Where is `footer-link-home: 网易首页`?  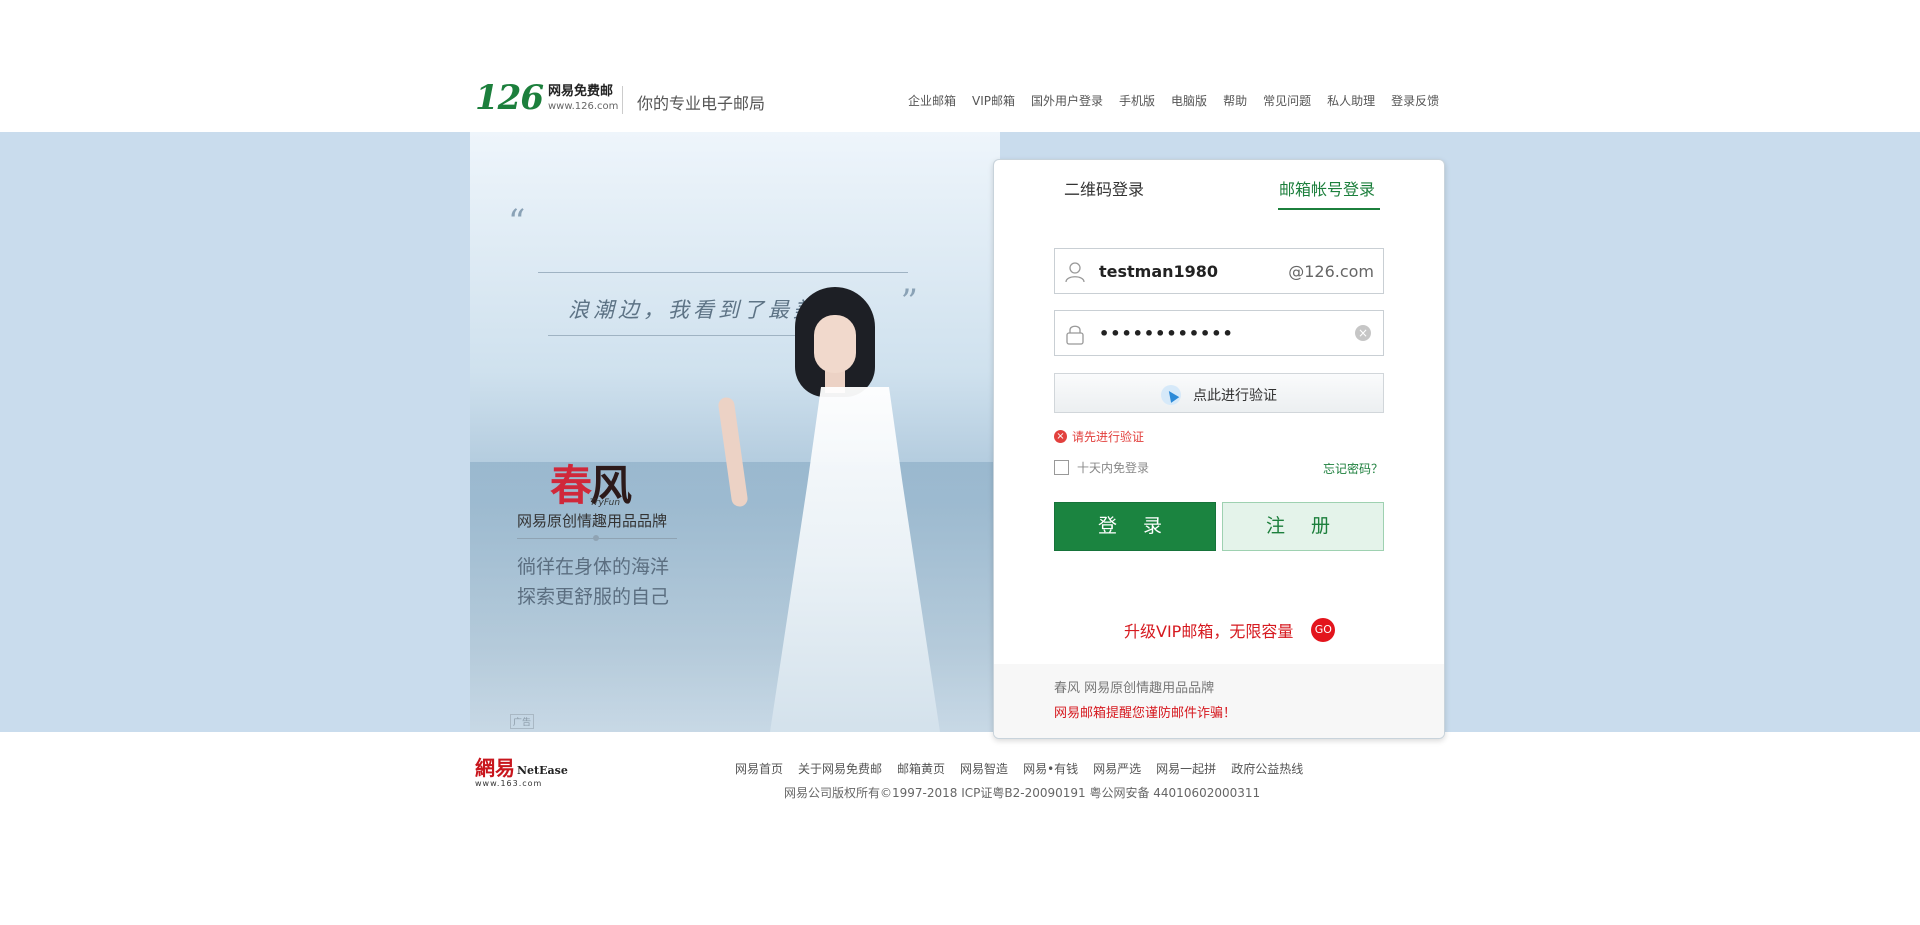 footer-link-home: 网易首页 is located at coordinates (759, 768).